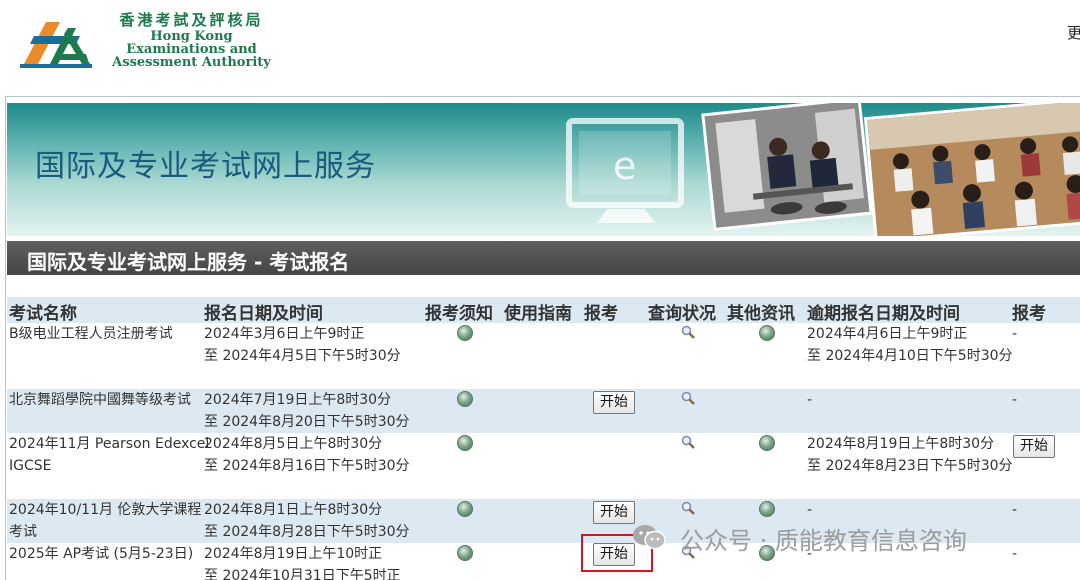  Describe the element at coordinates (971, 169) in the screenshot. I see `exam-hall-photo` at that location.